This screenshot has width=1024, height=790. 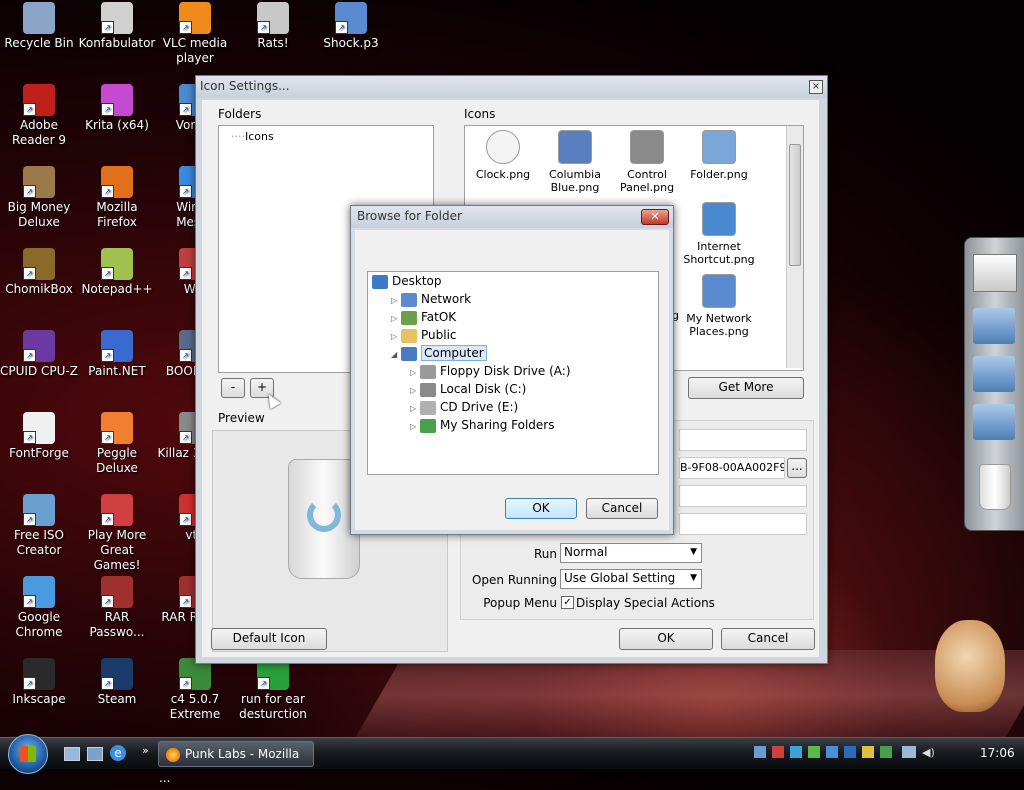 What do you see at coordinates (273, 690) in the screenshot?
I see `desktop-icon-run: ↗ run for ear desturction` at bounding box center [273, 690].